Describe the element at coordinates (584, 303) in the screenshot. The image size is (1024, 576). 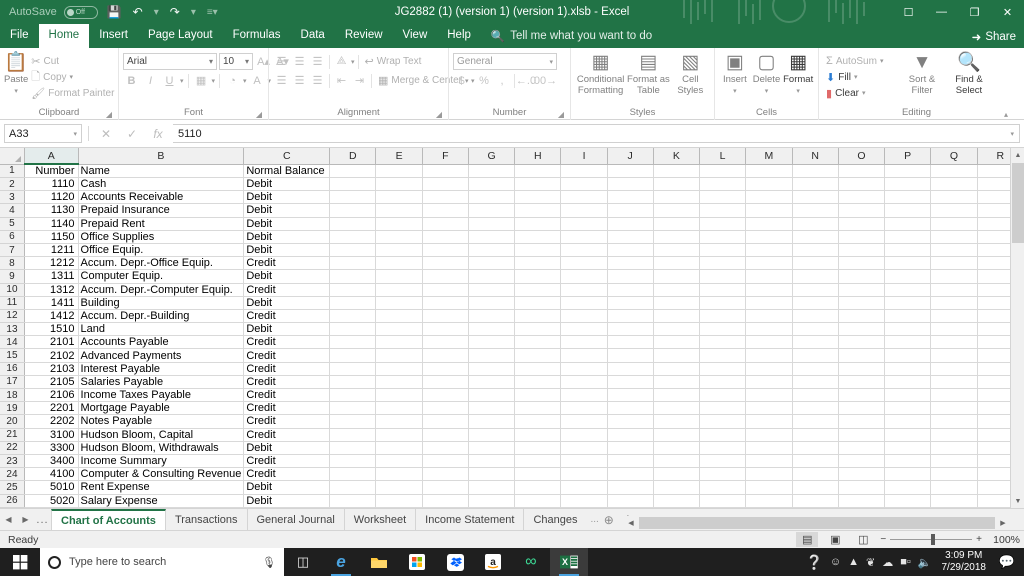
I see `cell-I11` at that location.